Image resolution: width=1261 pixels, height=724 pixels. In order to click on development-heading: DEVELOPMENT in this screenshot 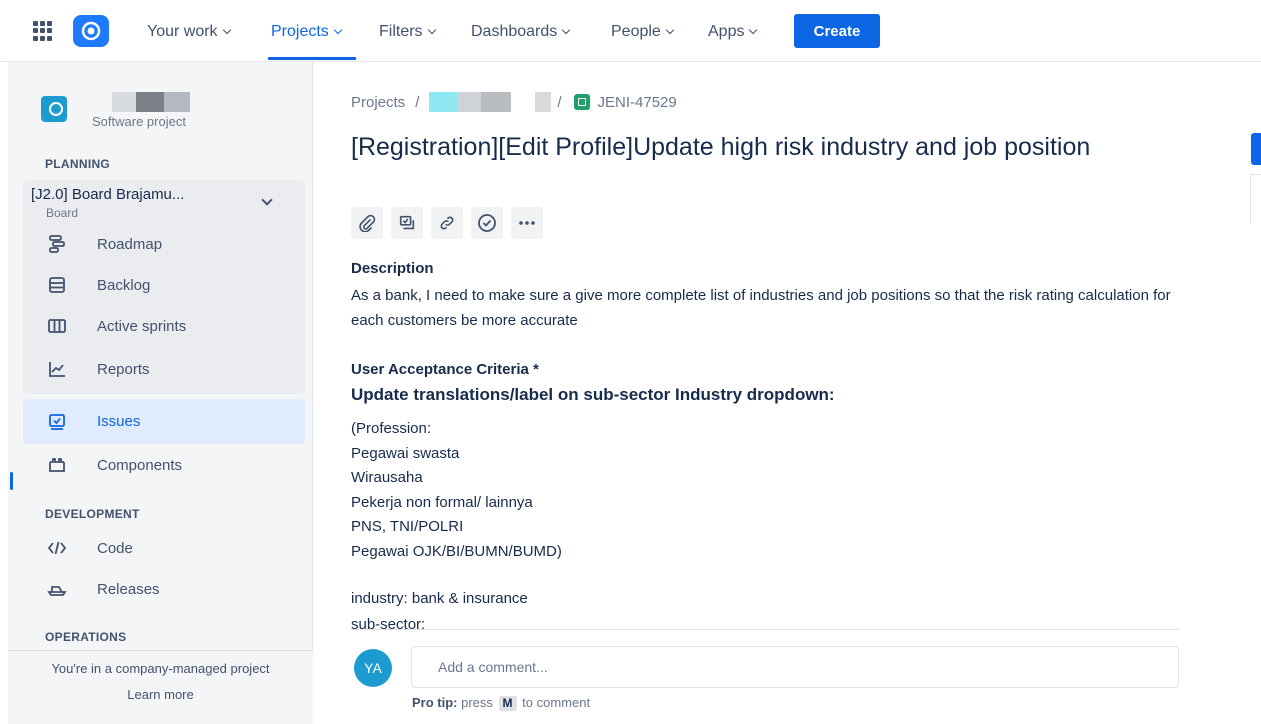, I will do `click(92, 514)`.